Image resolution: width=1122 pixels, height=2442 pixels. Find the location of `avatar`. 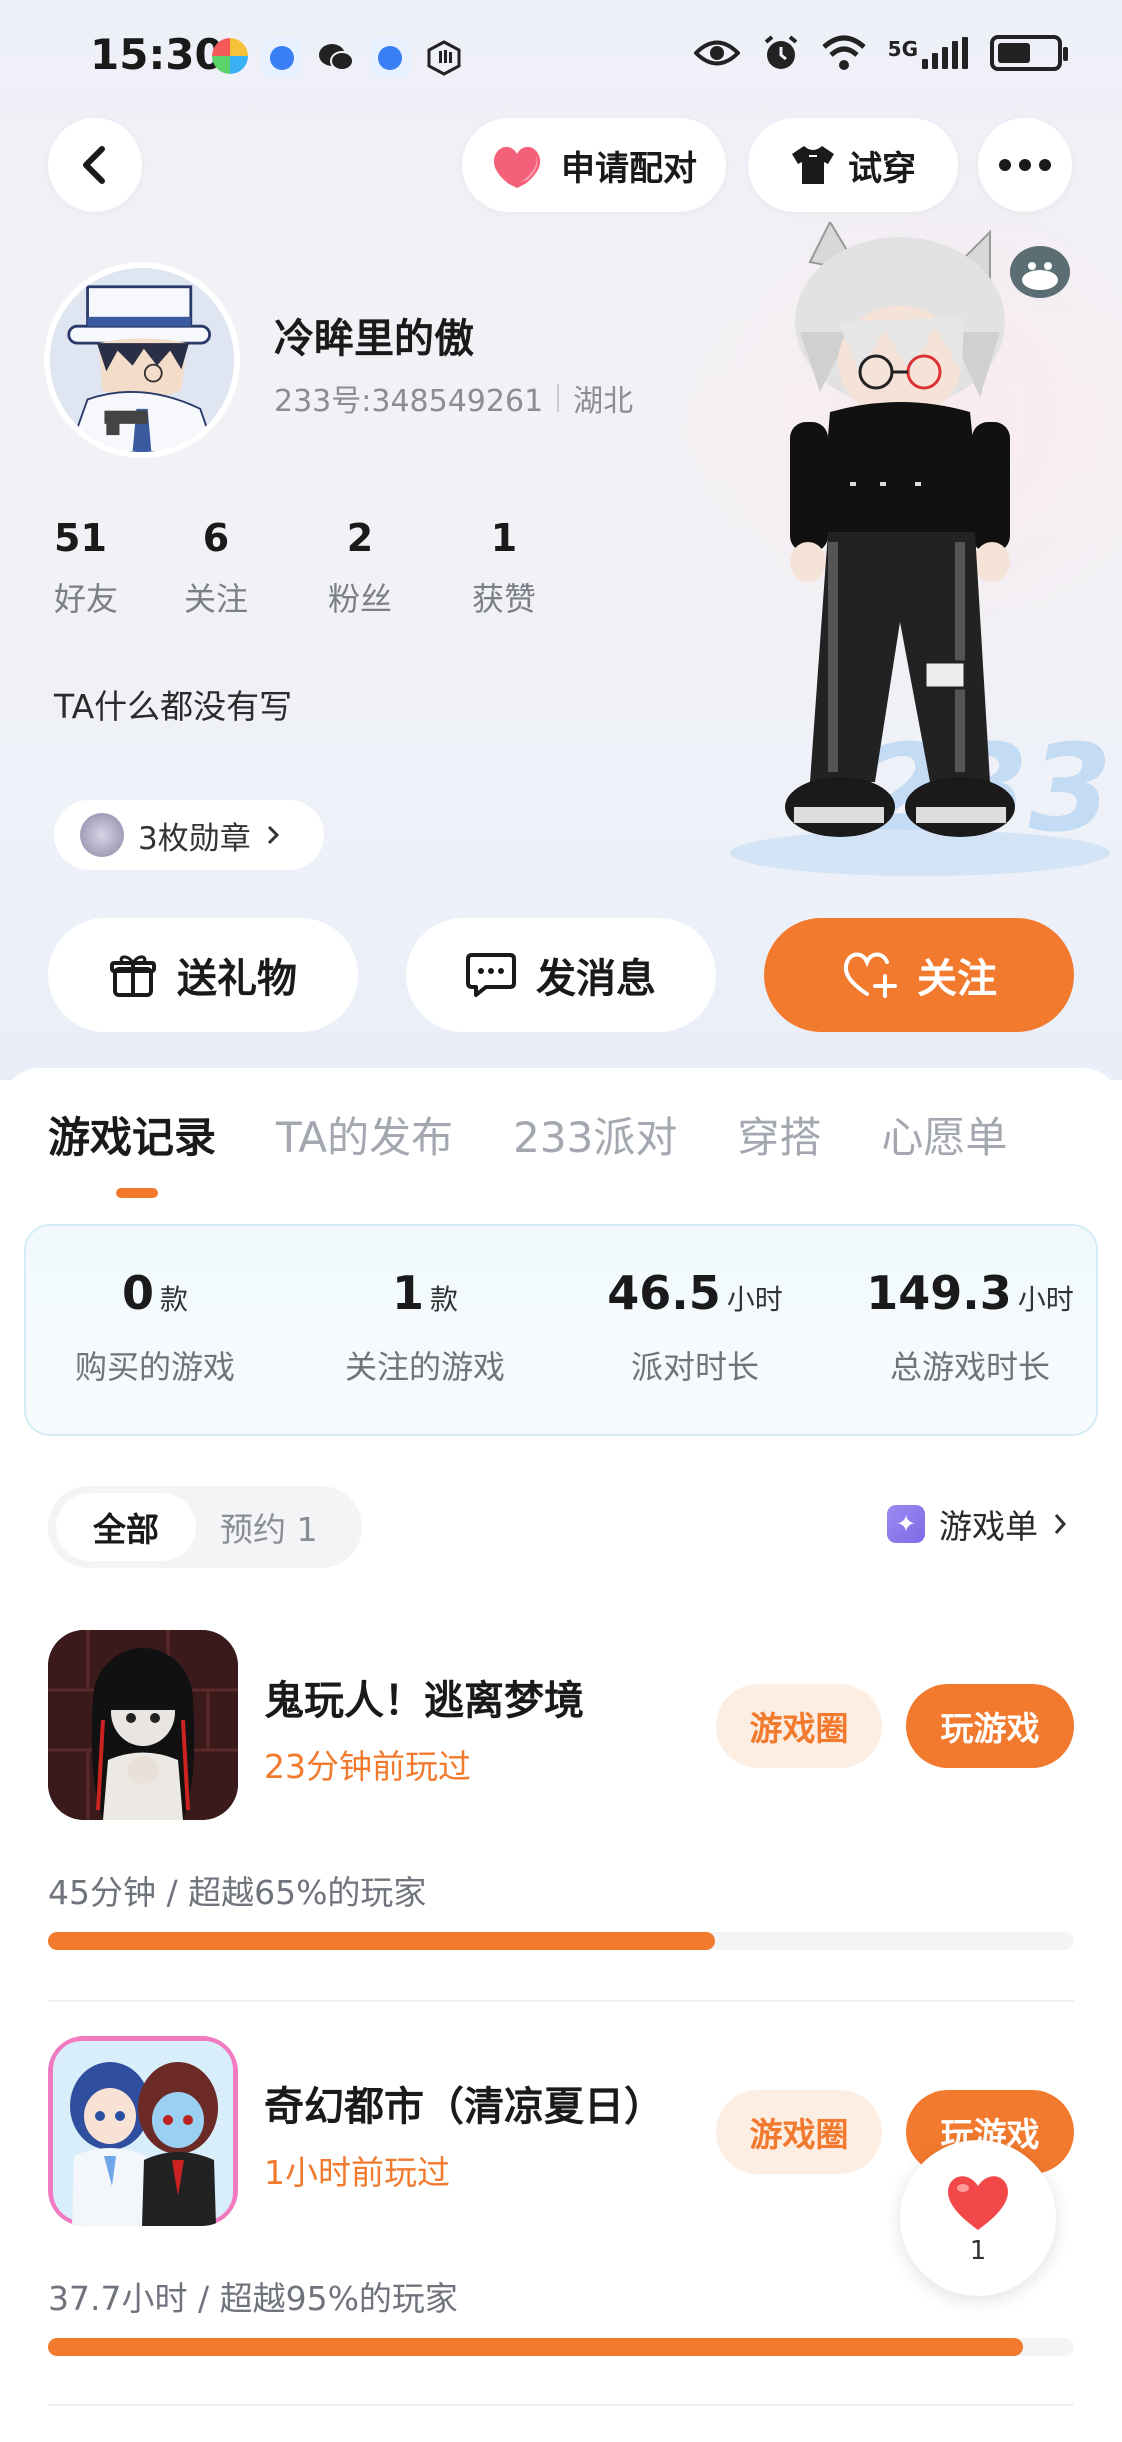

avatar is located at coordinates (142, 360).